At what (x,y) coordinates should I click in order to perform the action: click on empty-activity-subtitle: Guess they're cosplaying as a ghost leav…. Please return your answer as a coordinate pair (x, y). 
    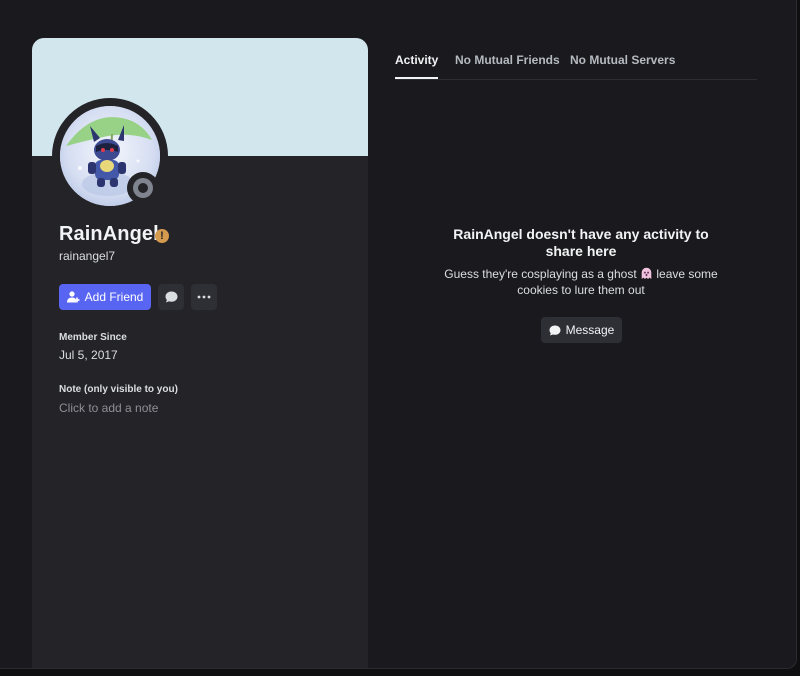
    Looking at the image, I should click on (581, 282).